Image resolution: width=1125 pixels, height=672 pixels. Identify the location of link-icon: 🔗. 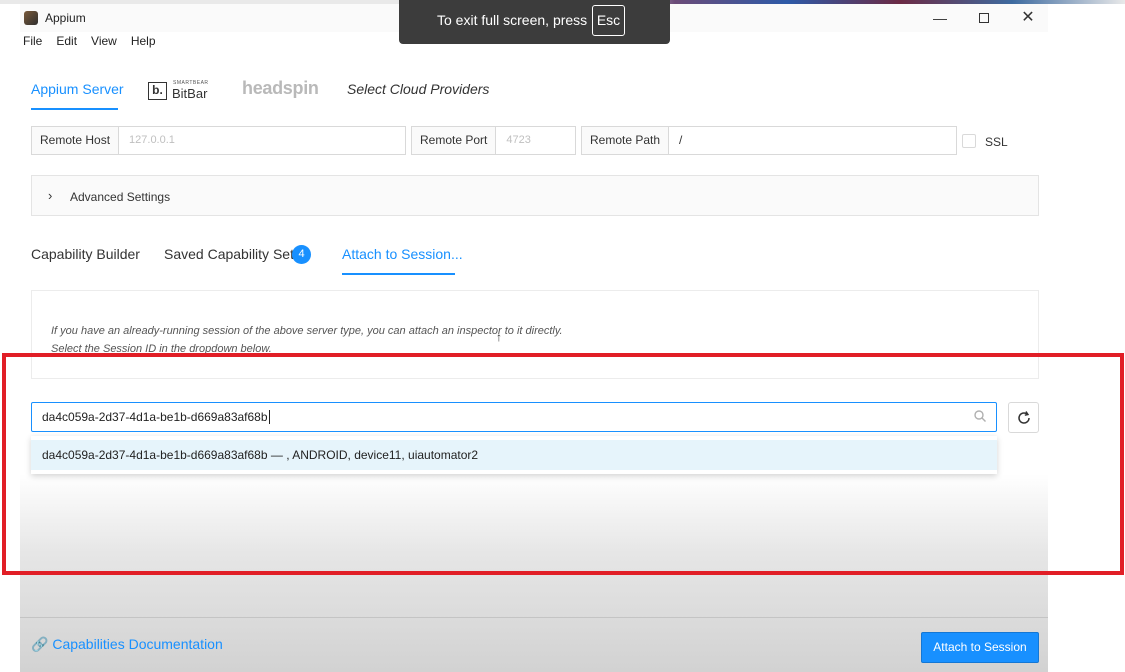
(40, 644).